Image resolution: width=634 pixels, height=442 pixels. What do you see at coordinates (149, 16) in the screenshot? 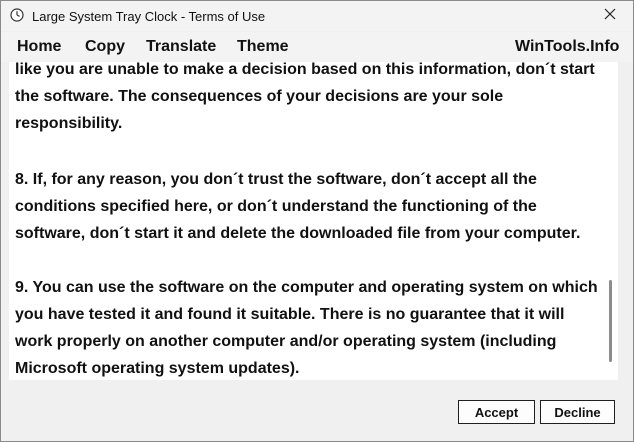
I see `window-title: Large System Tray Clock - Terms of Use` at bounding box center [149, 16].